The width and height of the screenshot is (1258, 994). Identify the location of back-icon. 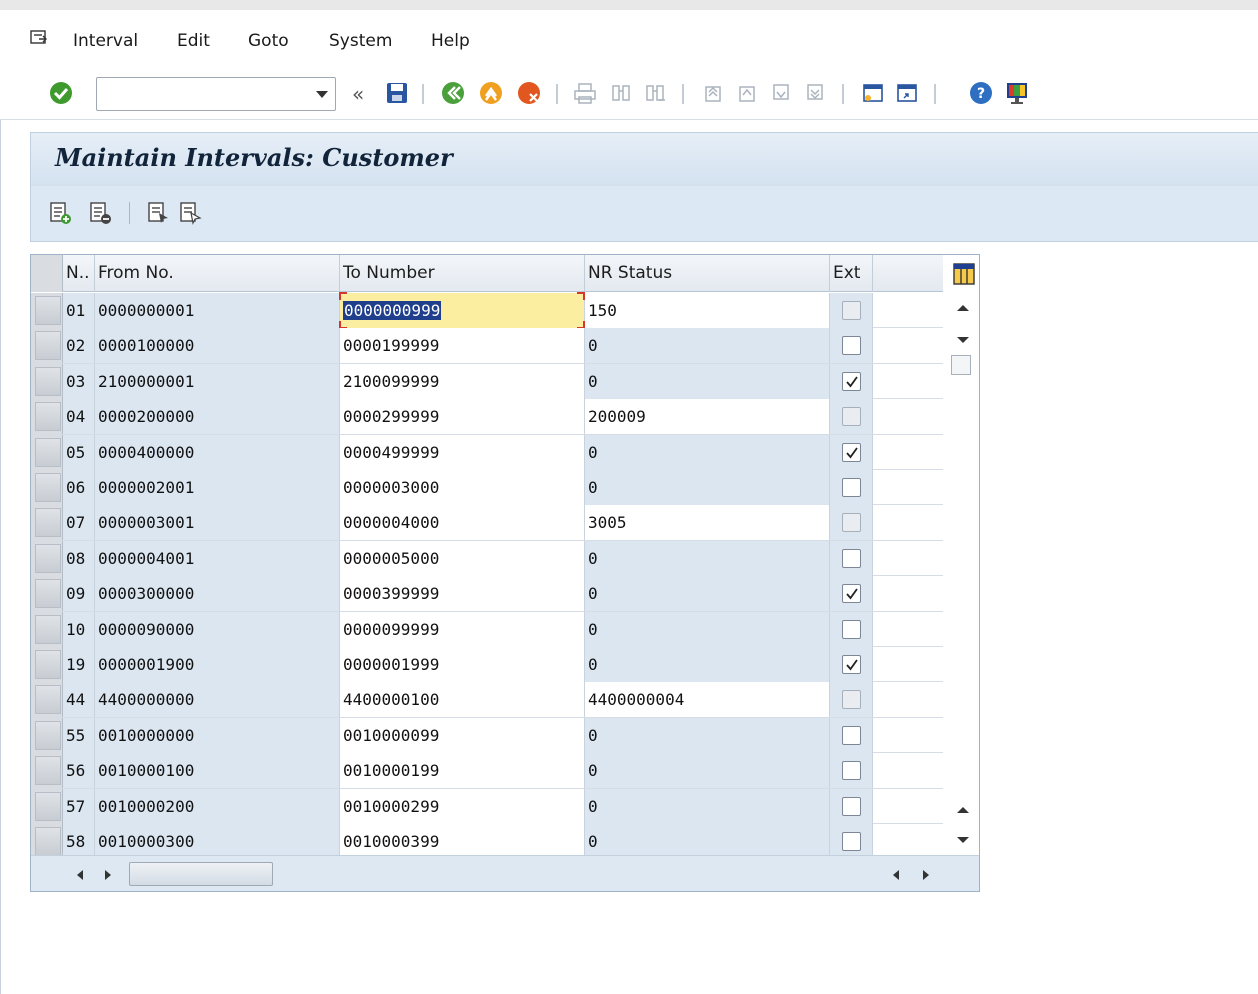
(453, 93).